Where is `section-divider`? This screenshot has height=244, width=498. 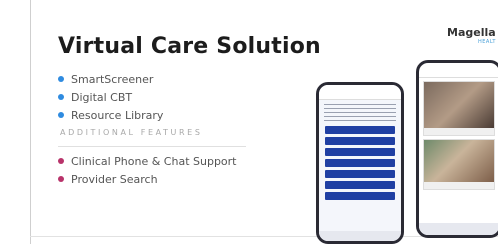 section-divider is located at coordinates (152, 146).